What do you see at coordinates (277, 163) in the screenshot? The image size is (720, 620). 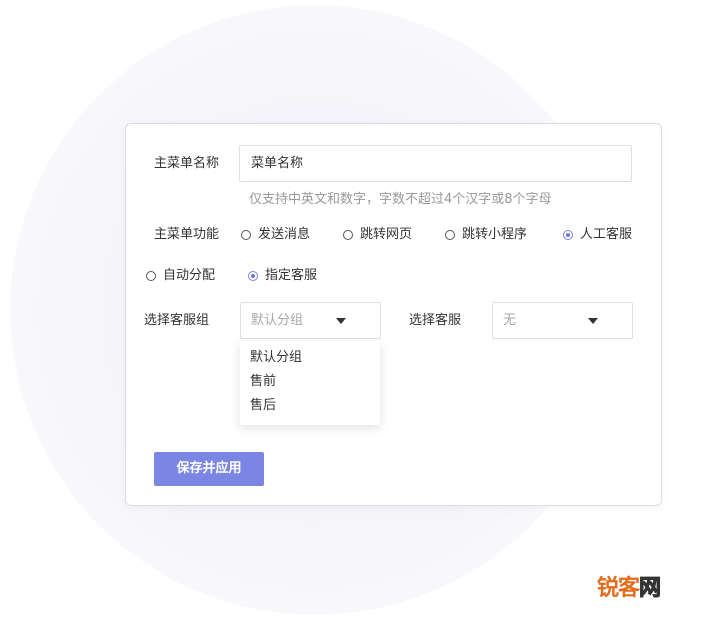 I see `menu-name-value: 菜单名称` at bounding box center [277, 163].